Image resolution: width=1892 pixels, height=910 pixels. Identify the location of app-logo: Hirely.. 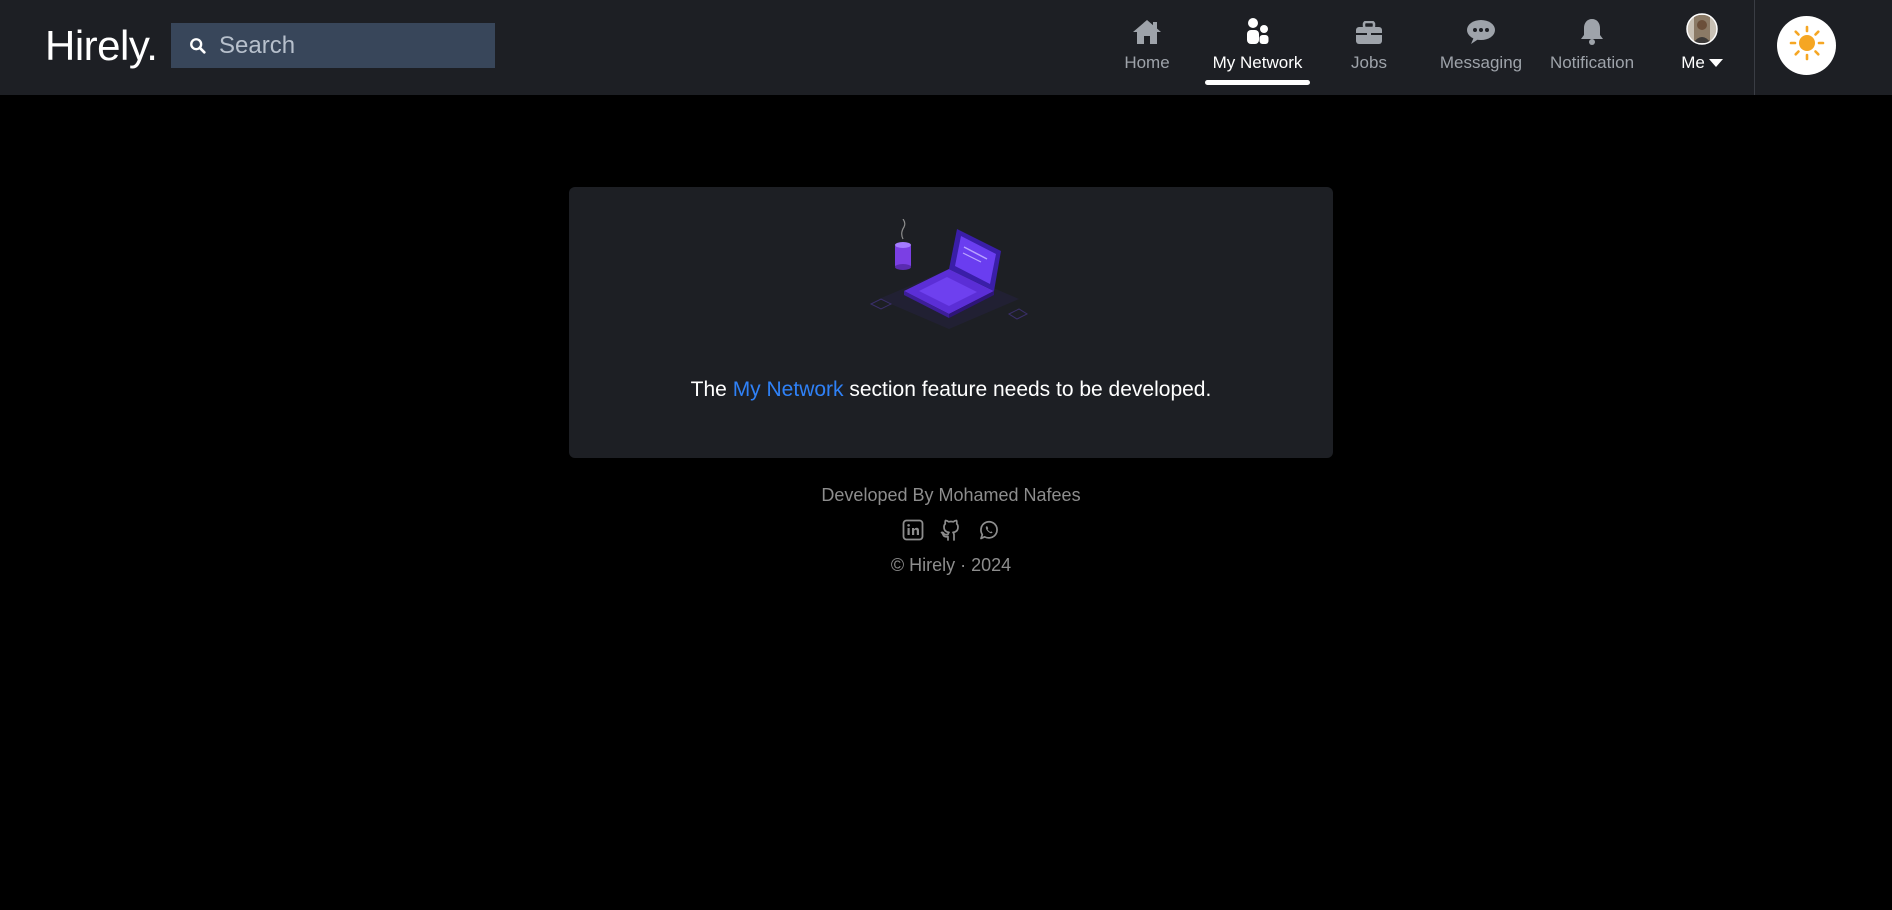
(101, 46).